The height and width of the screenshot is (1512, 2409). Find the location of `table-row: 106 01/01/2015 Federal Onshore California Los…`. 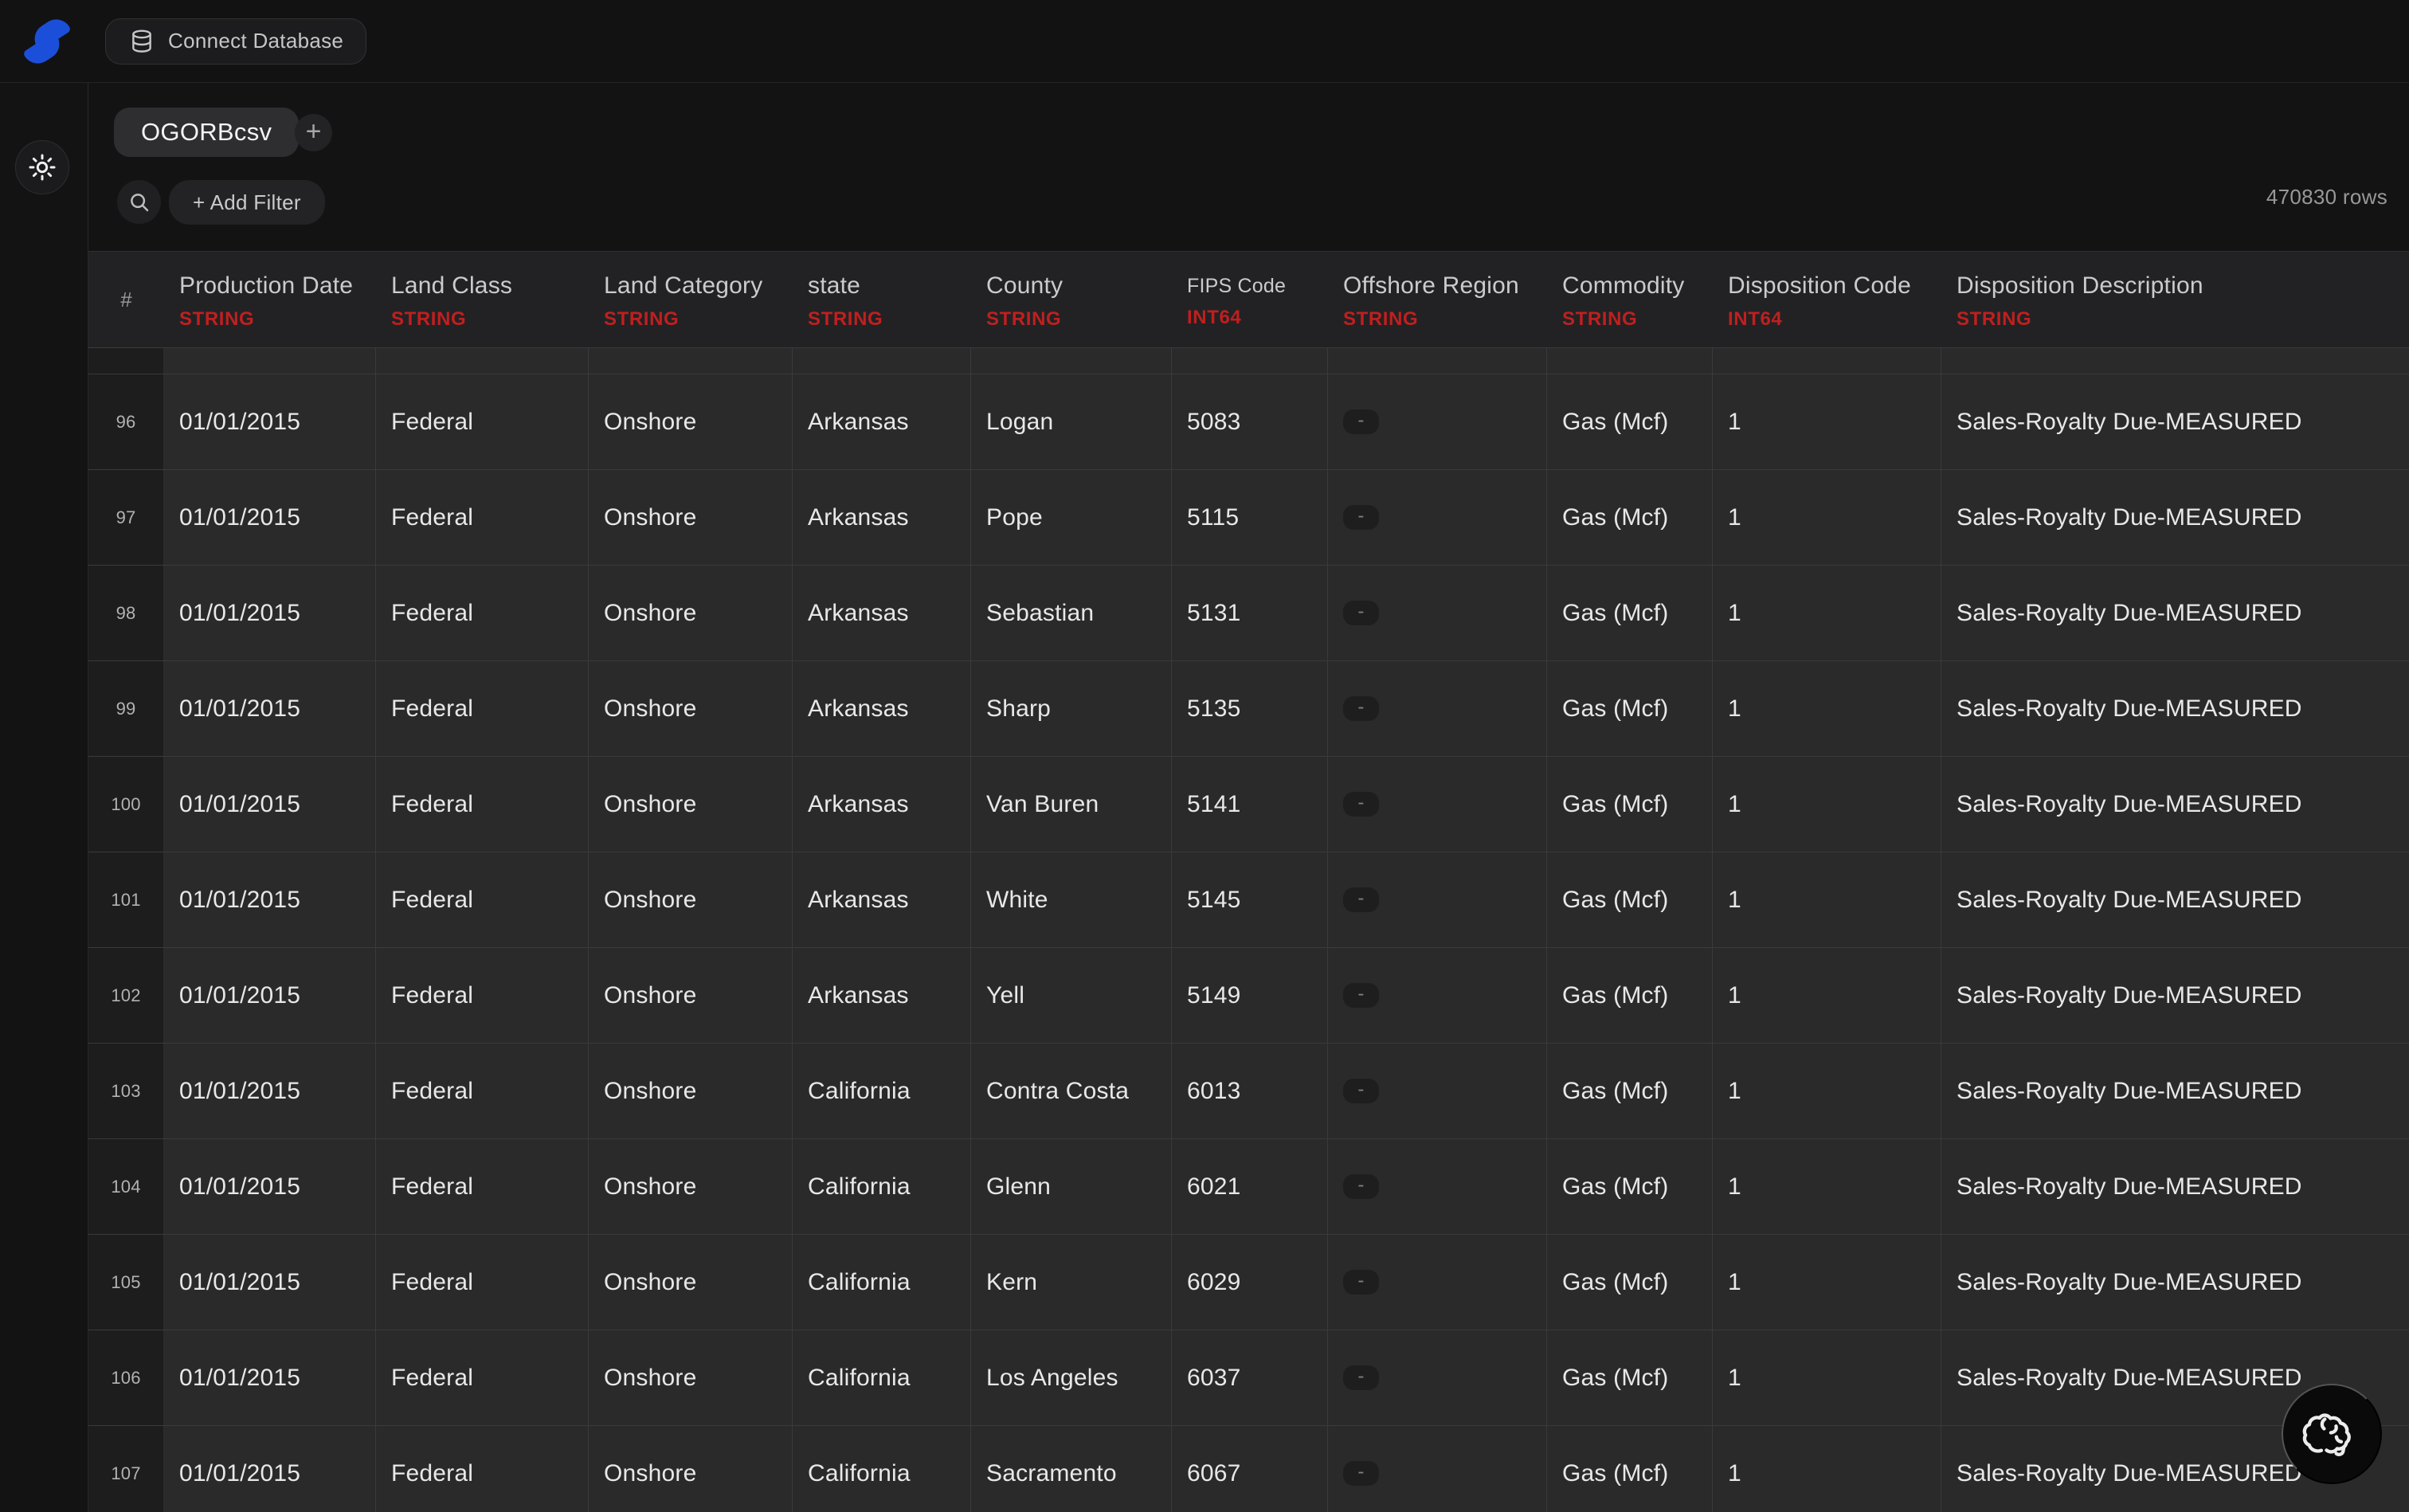

table-row: 106 01/01/2015 Federal Onshore California Los… is located at coordinates (1248, 1378).